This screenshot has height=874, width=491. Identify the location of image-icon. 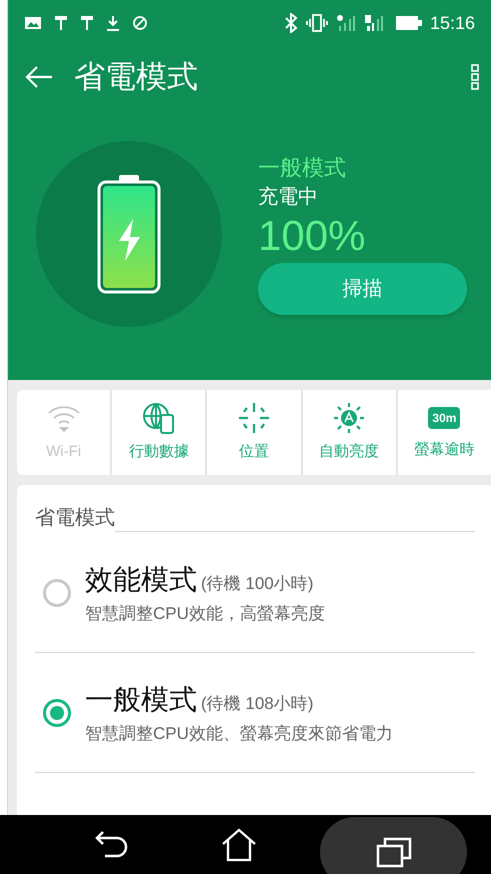
(33, 23).